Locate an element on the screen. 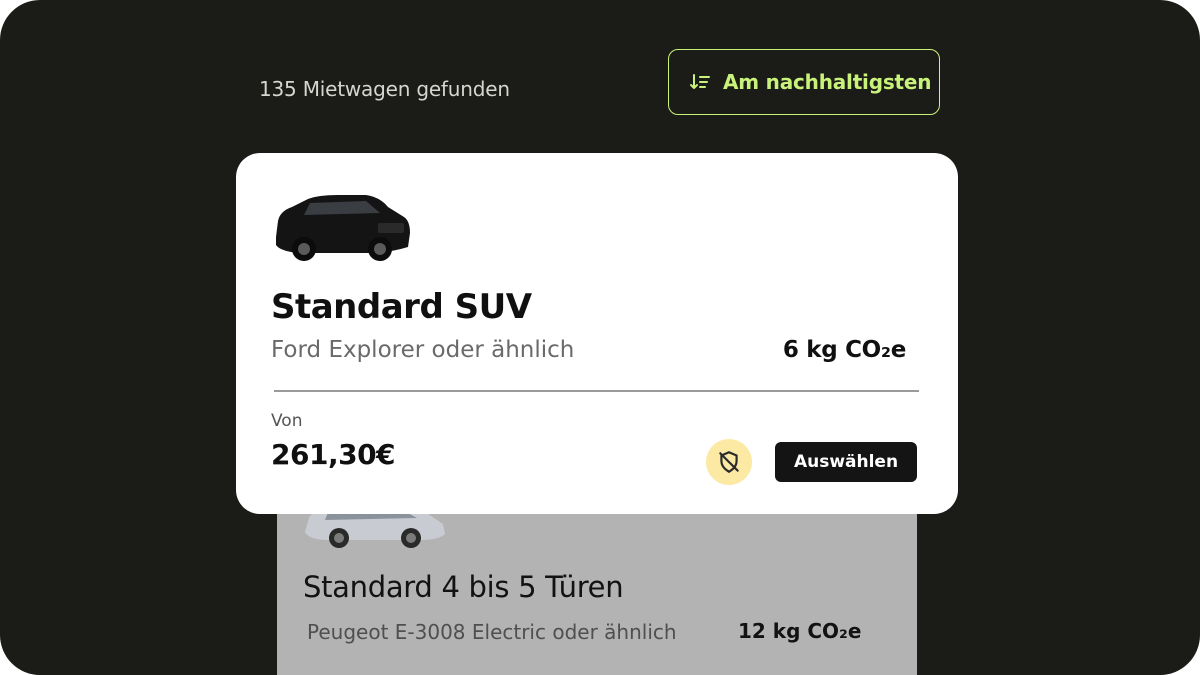 The width and height of the screenshot is (1200, 675). car-model: Ford Explorer oder ähnlich is located at coordinates (423, 350).